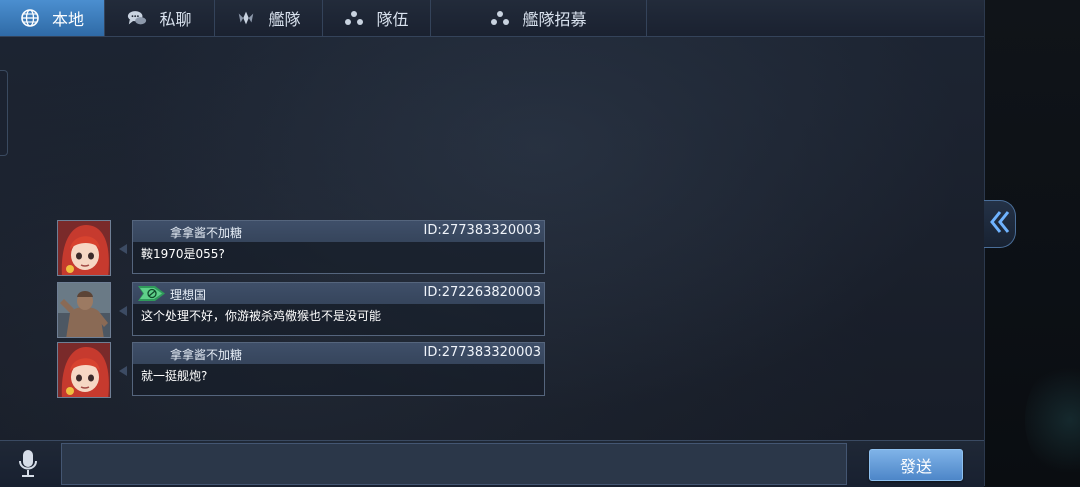 Image resolution: width=1080 pixels, height=487 pixels. I want to click on microphone-icon, so click(28, 465).